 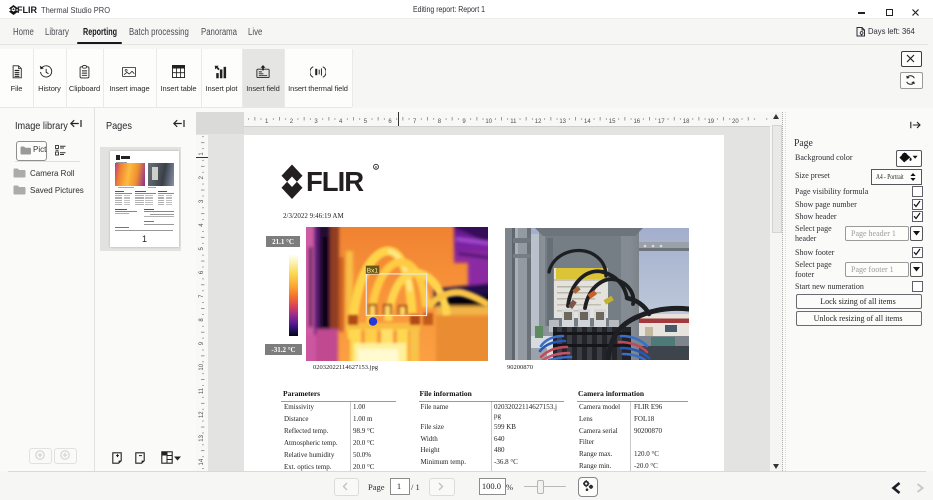 What do you see at coordinates (735, 122) in the screenshot?
I see `svg-text: 20` at bounding box center [735, 122].